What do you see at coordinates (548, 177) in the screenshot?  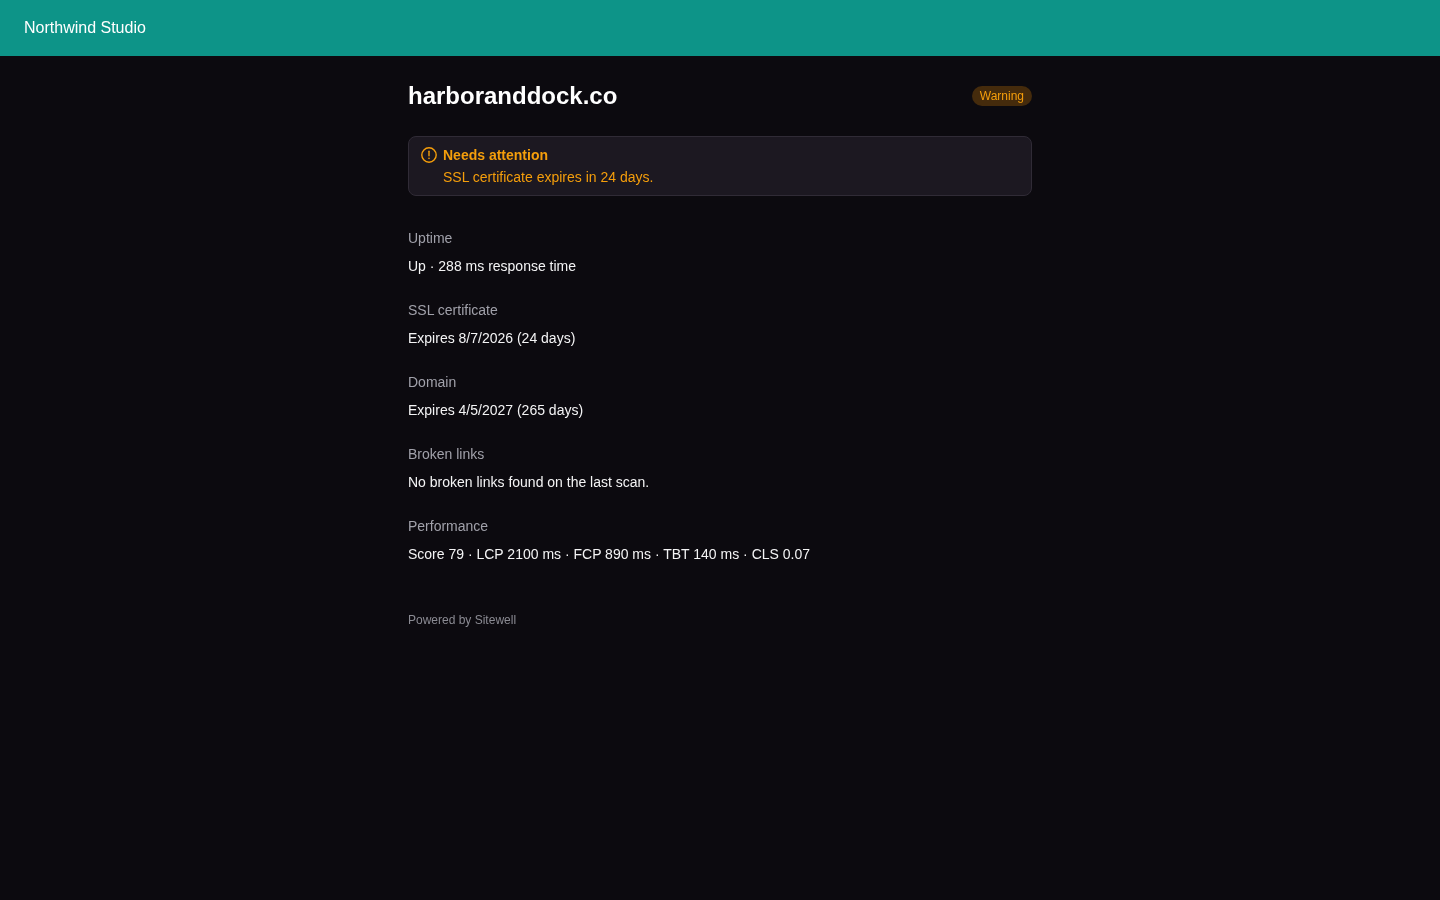 I see `alert-message: SSL certificate expires in 24 days.` at bounding box center [548, 177].